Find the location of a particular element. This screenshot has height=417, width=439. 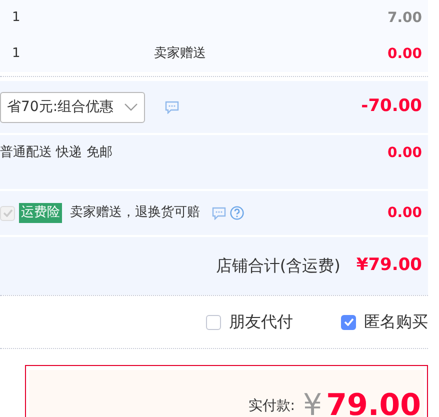

store-total-amount: ¥79.00 is located at coordinates (389, 266).